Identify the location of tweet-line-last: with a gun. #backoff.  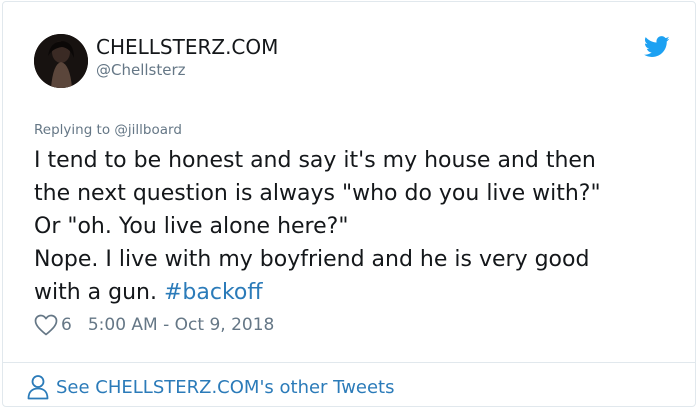
(359, 292).